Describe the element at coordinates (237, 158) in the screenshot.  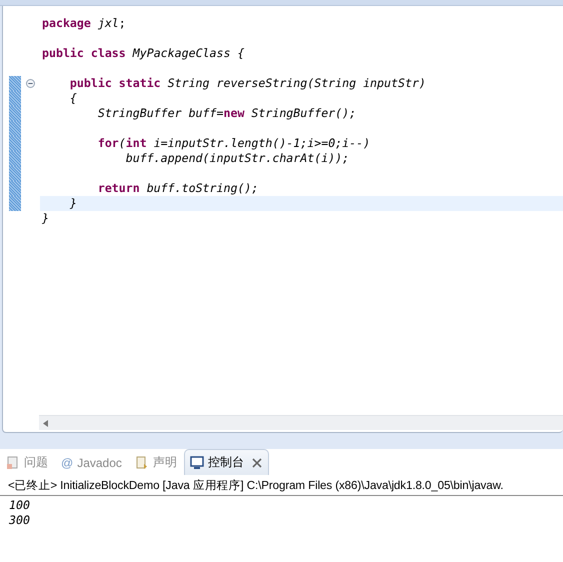
I see `code-line: buff.append(inputStr.charAt(i));` at that location.